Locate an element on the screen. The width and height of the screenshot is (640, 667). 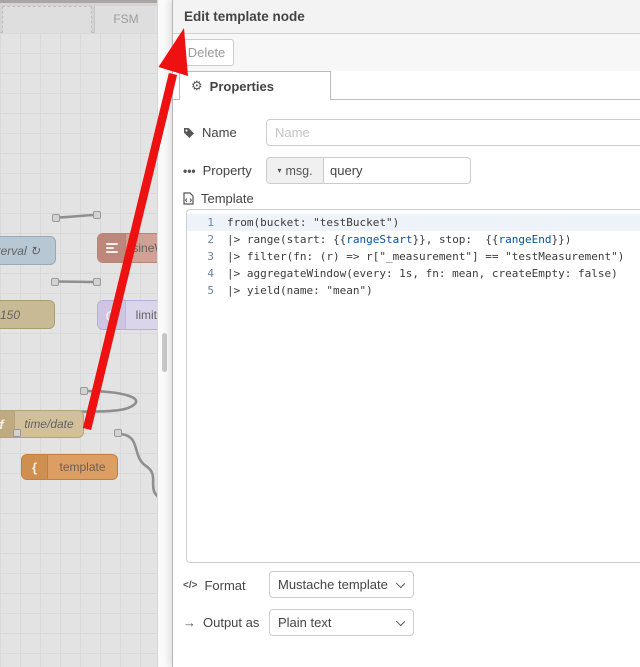
dialog-title: Edit template node is located at coordinates (406, 17).